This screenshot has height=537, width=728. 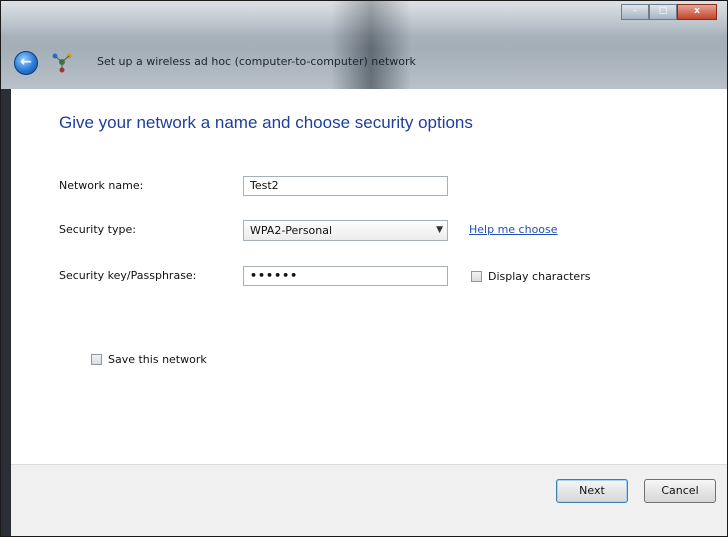 What do you see at coordinates (97, 229) in the screenshot?
I see `security-type-label: Security type:` at bounding box center [97, 229].